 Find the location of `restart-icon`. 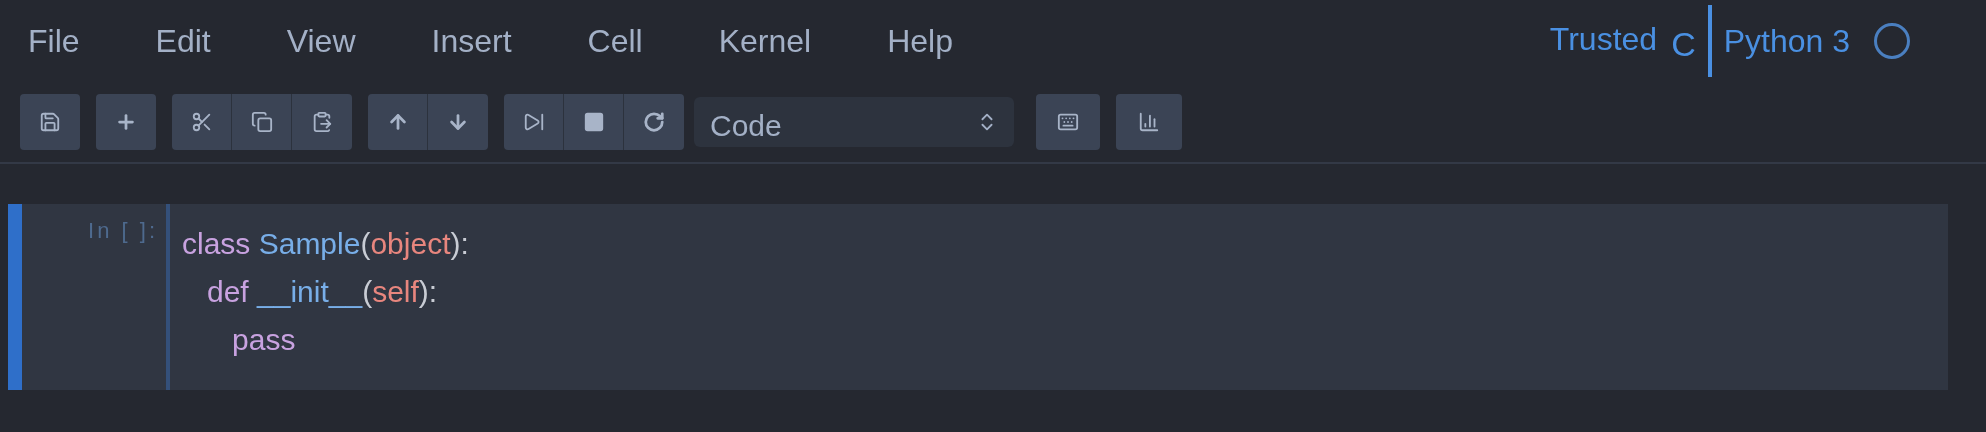

restart-icon is located at coordinates (654, 122).